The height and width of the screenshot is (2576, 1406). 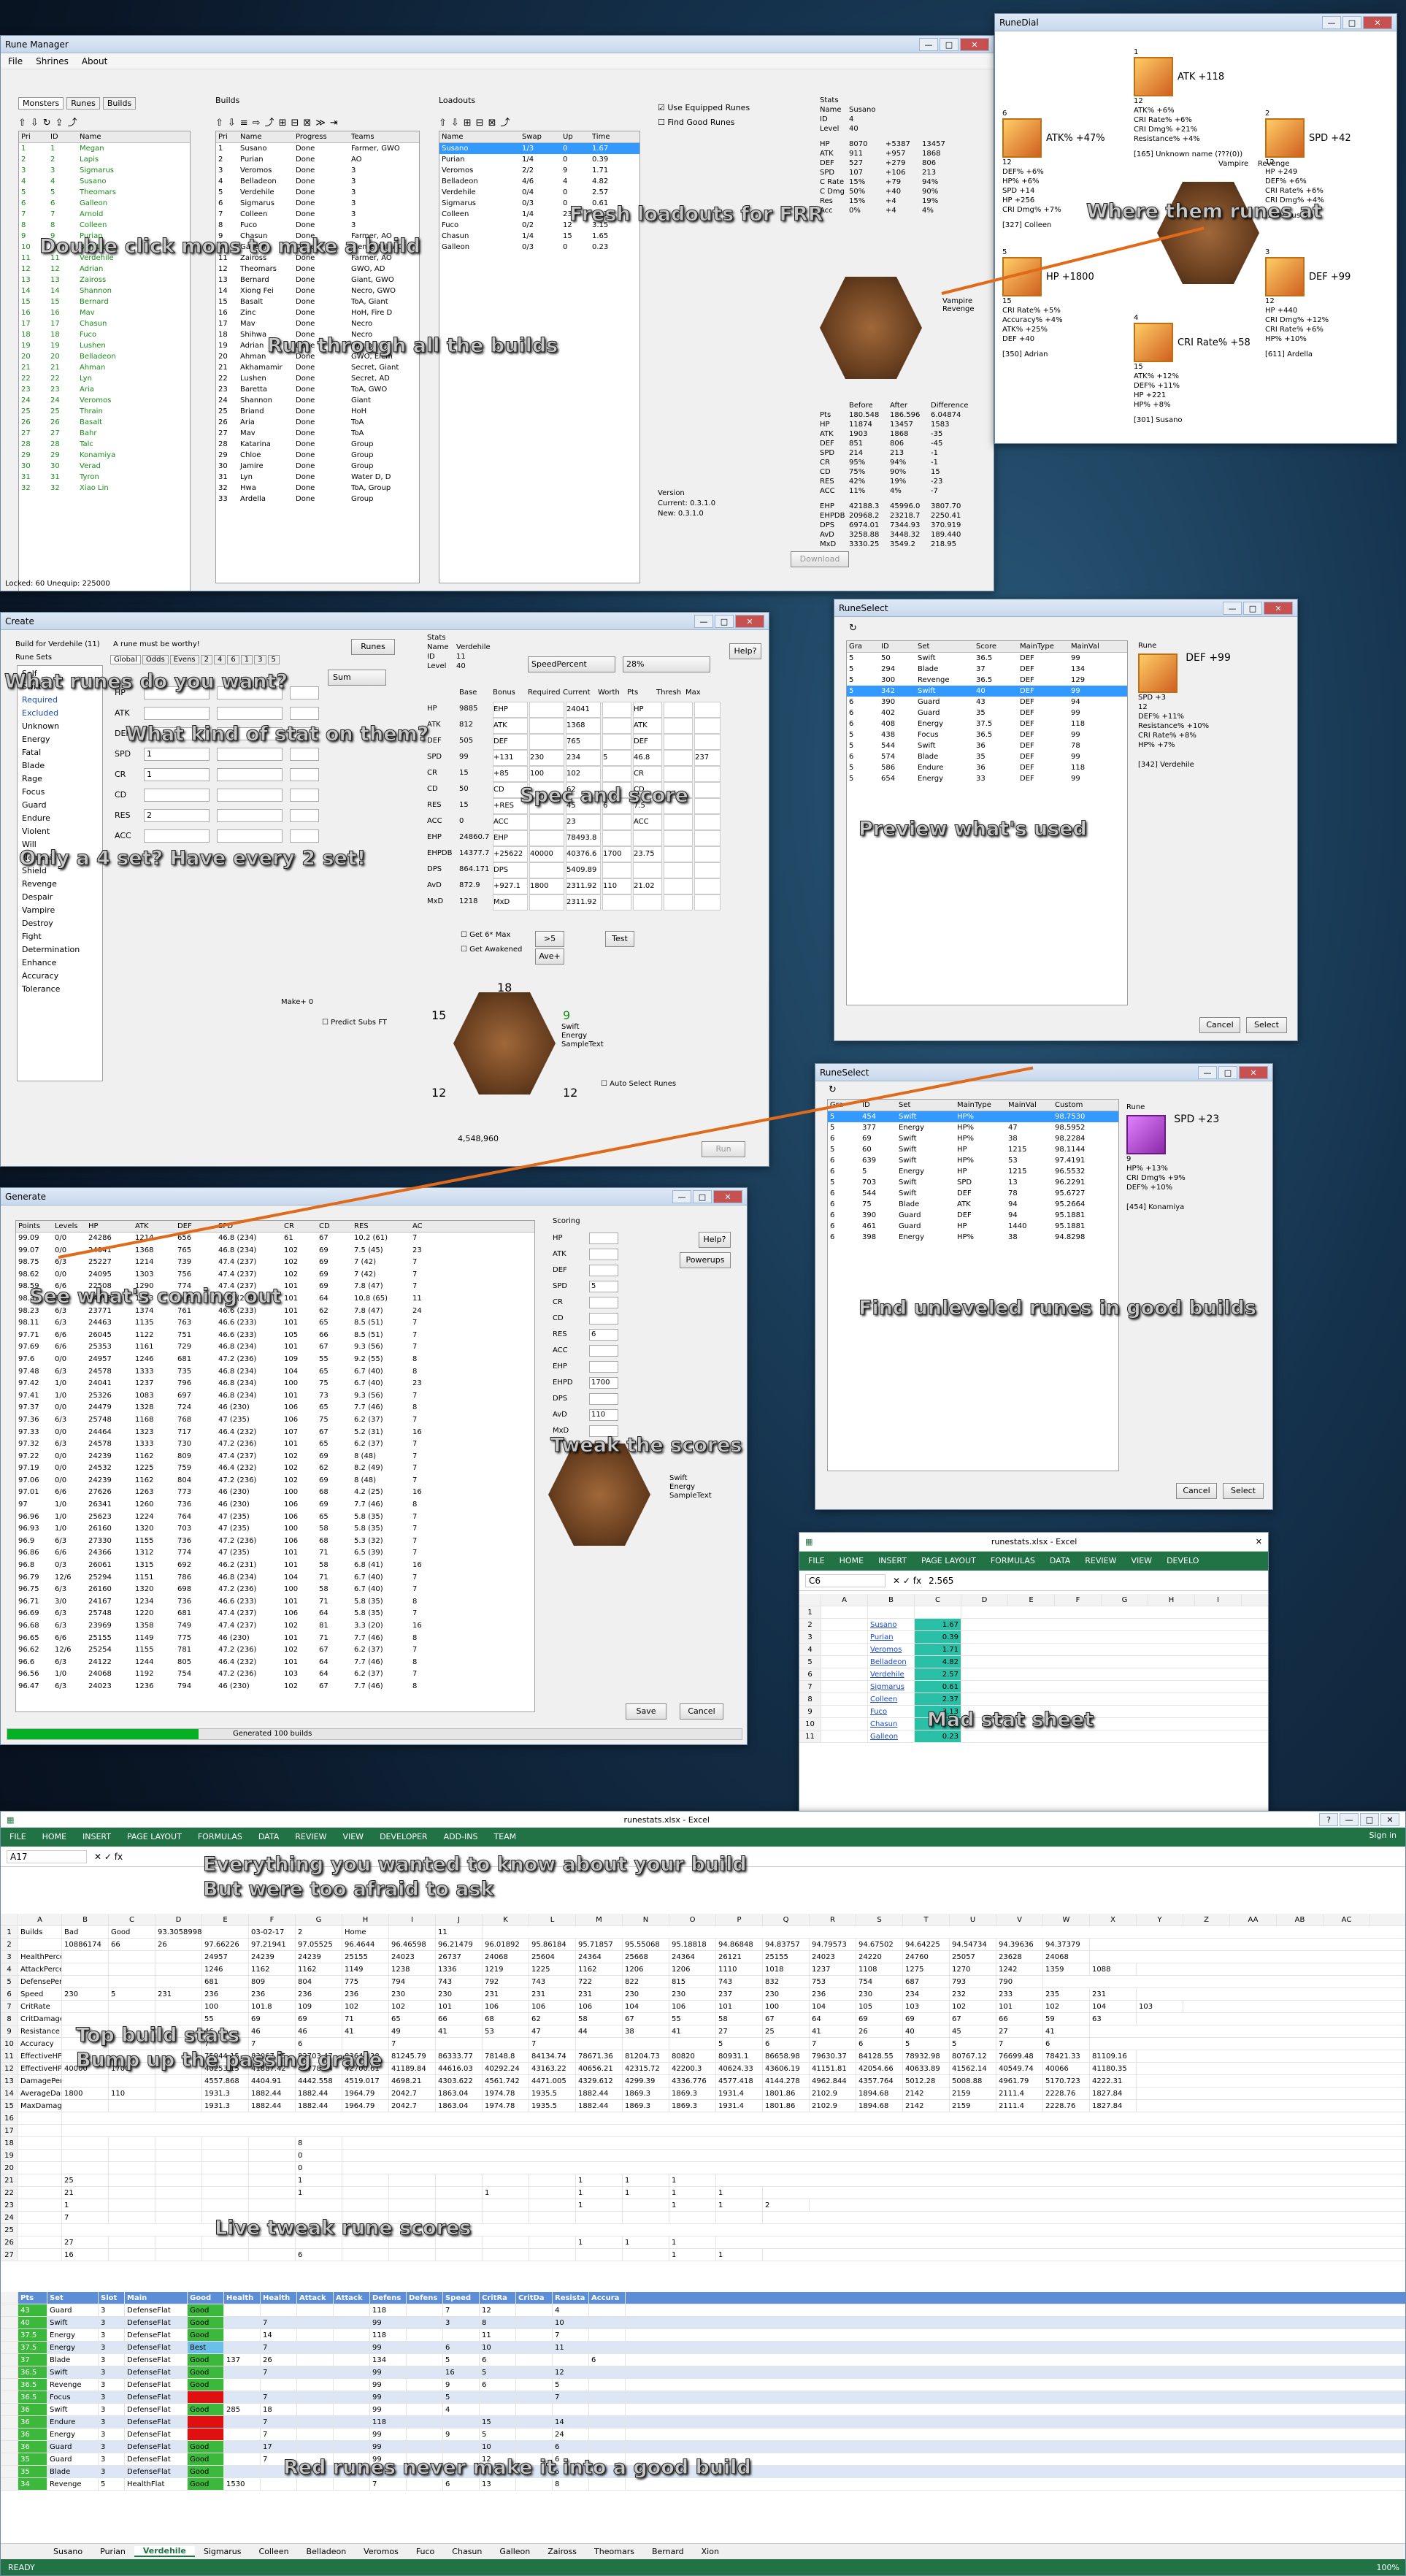 I want to click on maximize-icon: □, so click(x=950, y=44).